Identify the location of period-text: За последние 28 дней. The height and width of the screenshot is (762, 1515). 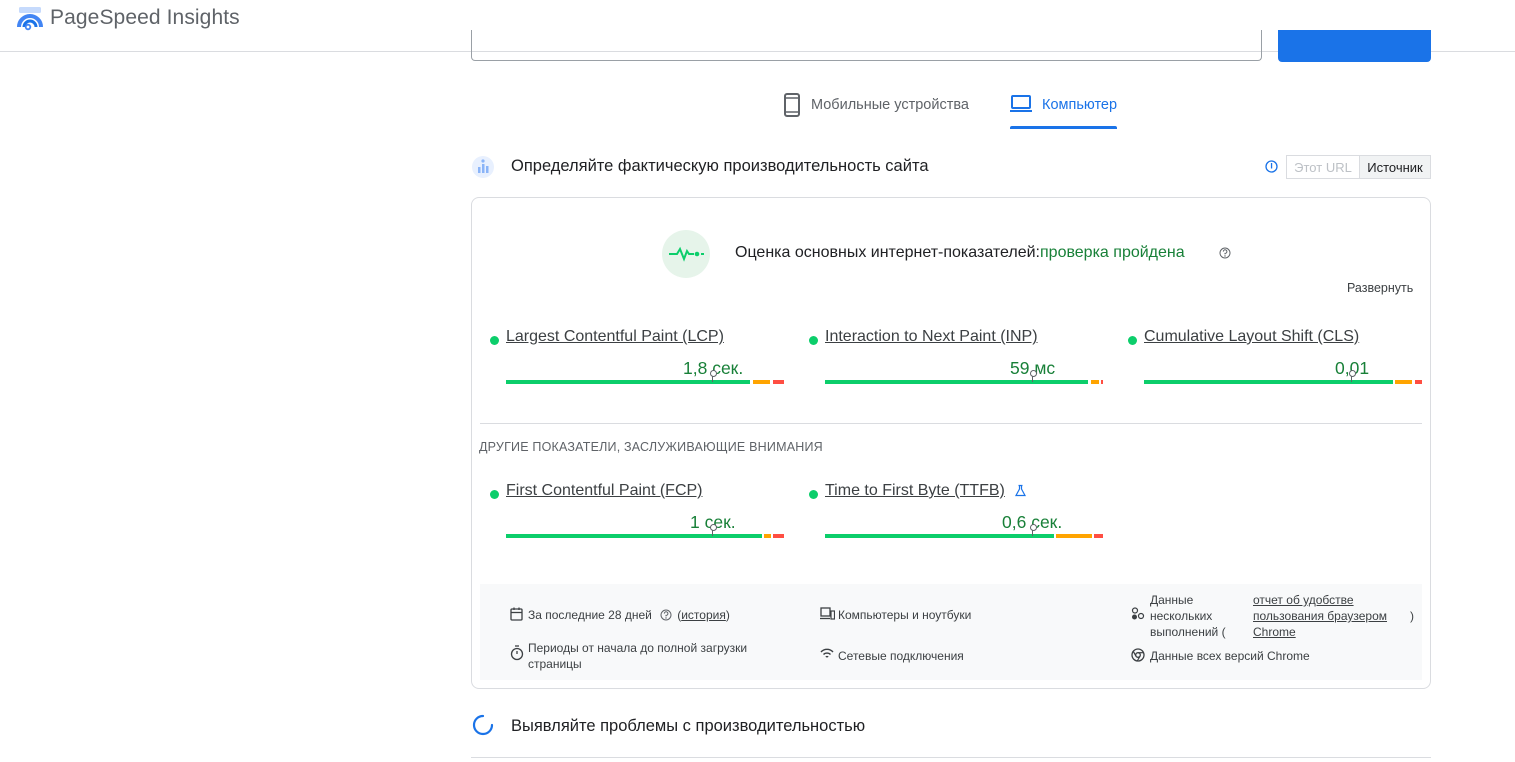
(590, 615).